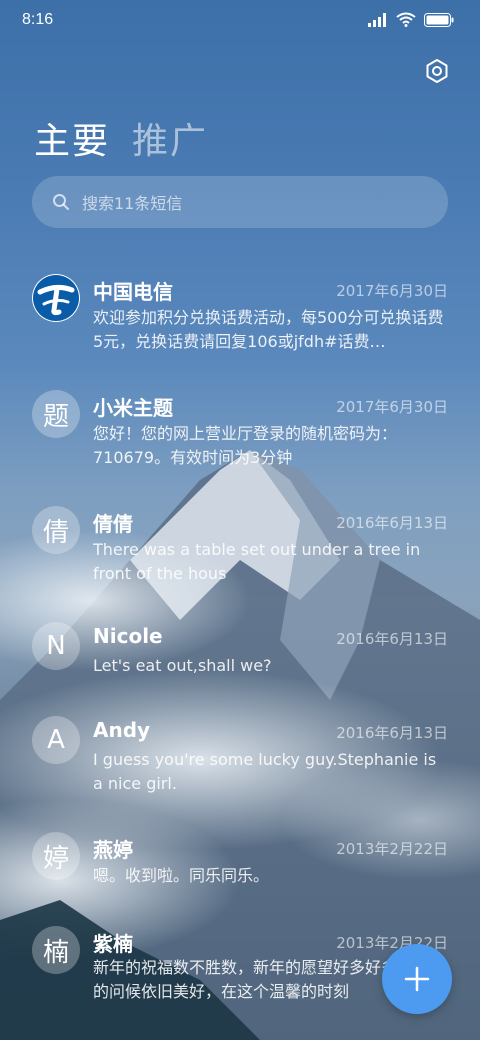 The height and width of the screenshot is (1040, 480). I want to click on avatar: N, so click(56, 646).